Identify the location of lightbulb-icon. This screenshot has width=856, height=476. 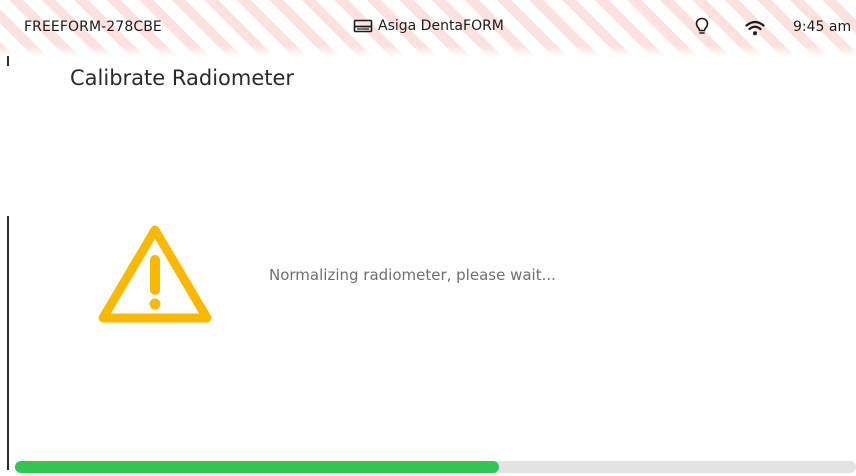
(702, 29).